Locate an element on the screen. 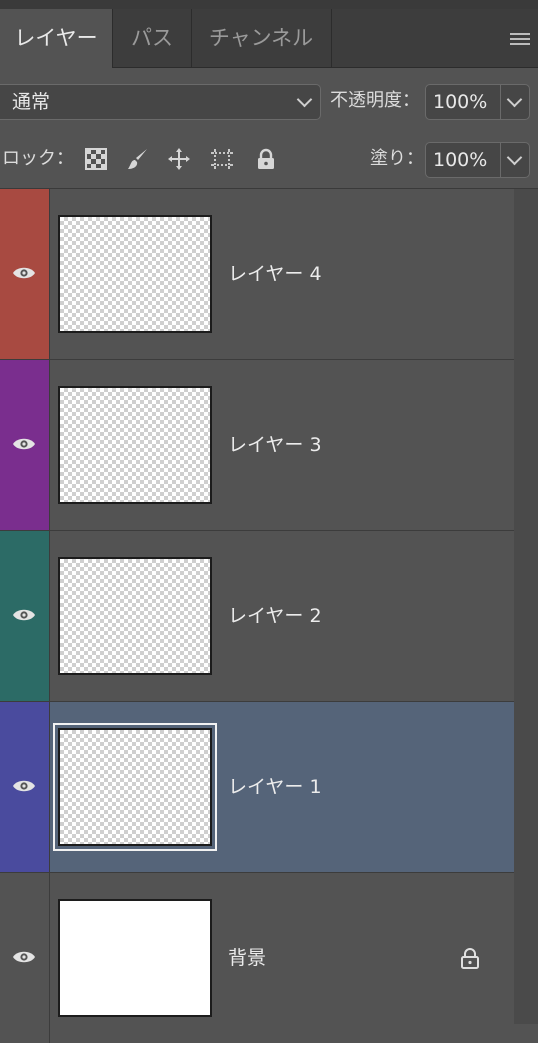 This screenshot has width=538, height=1043. opacity-value: 100% is located at coordinates (460, 102).